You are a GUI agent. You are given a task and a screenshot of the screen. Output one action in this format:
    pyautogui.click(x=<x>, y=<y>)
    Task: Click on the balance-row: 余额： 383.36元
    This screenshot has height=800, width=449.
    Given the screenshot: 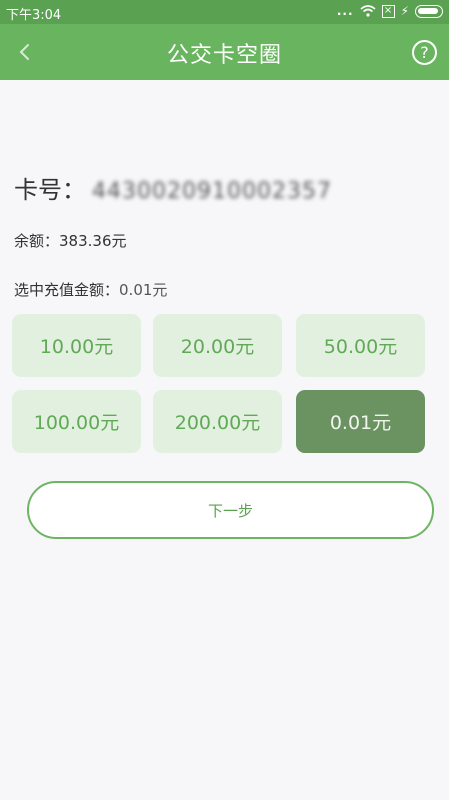 What is the action you would take?
    pyautogui.click(x=70, y=240)
    